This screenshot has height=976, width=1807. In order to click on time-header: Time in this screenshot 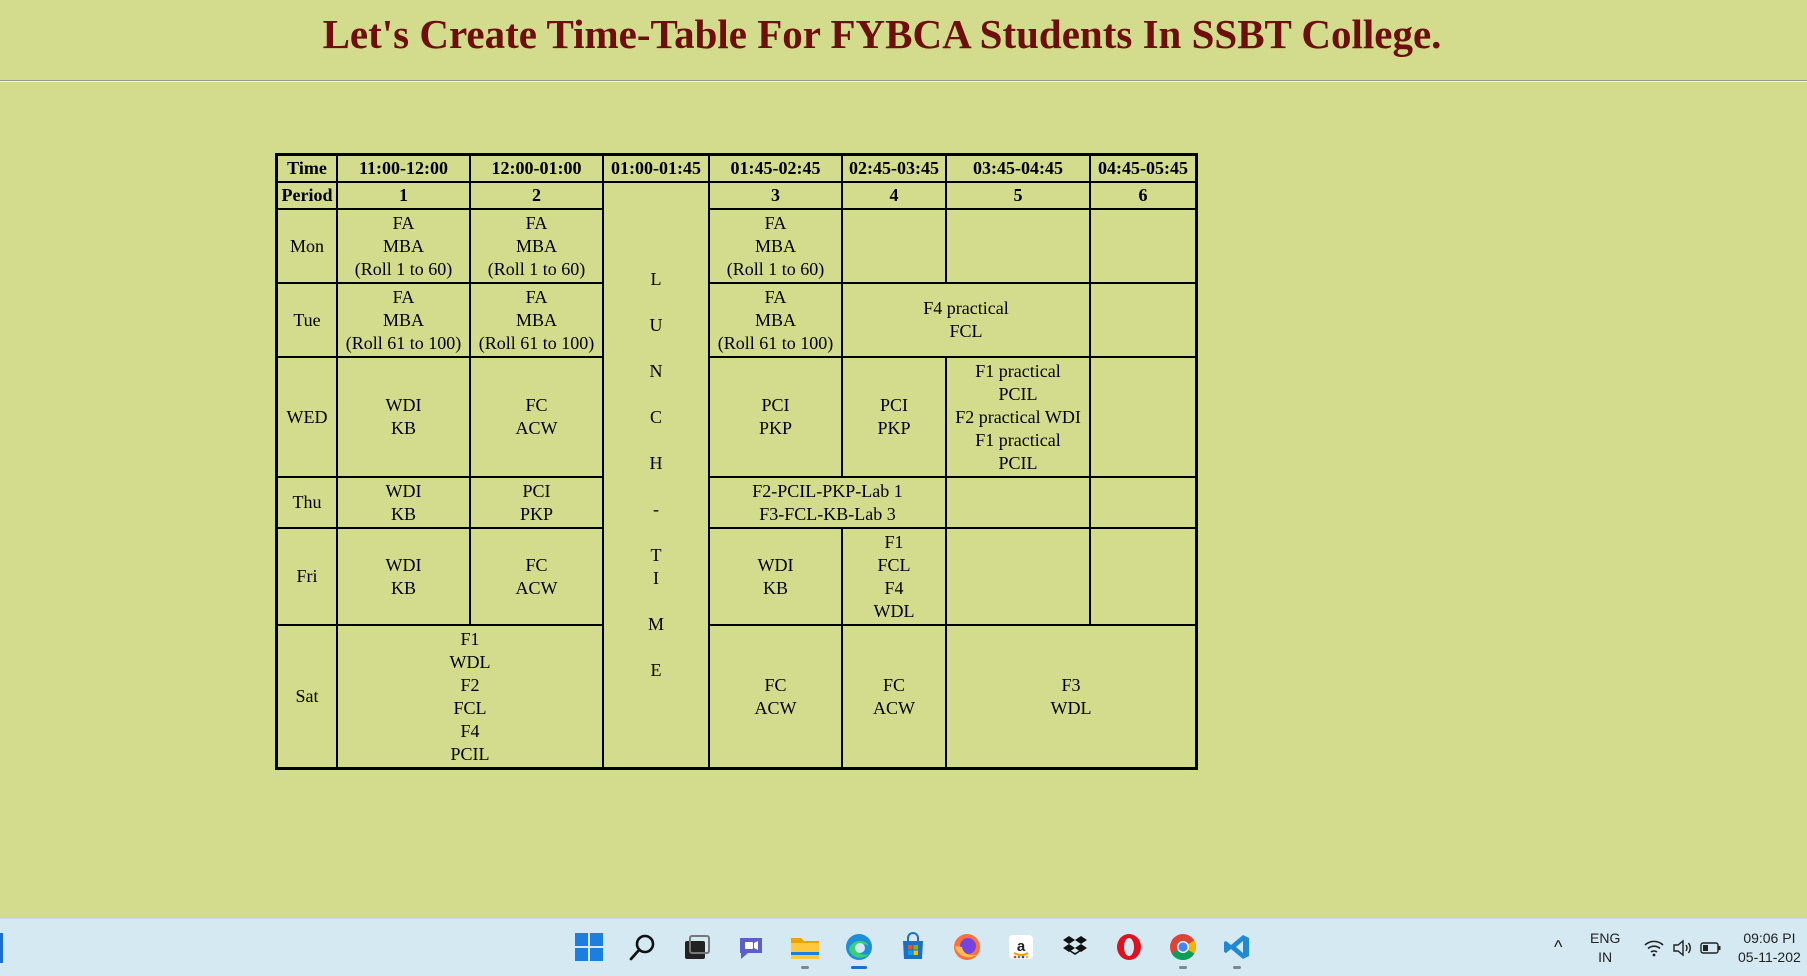, I will do `click(307, 168)`.